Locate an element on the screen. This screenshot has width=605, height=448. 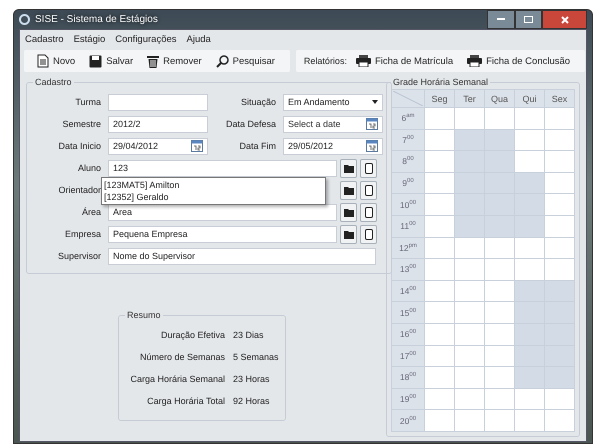
toolbar-button: Remover is located at coordinates (174, 61).